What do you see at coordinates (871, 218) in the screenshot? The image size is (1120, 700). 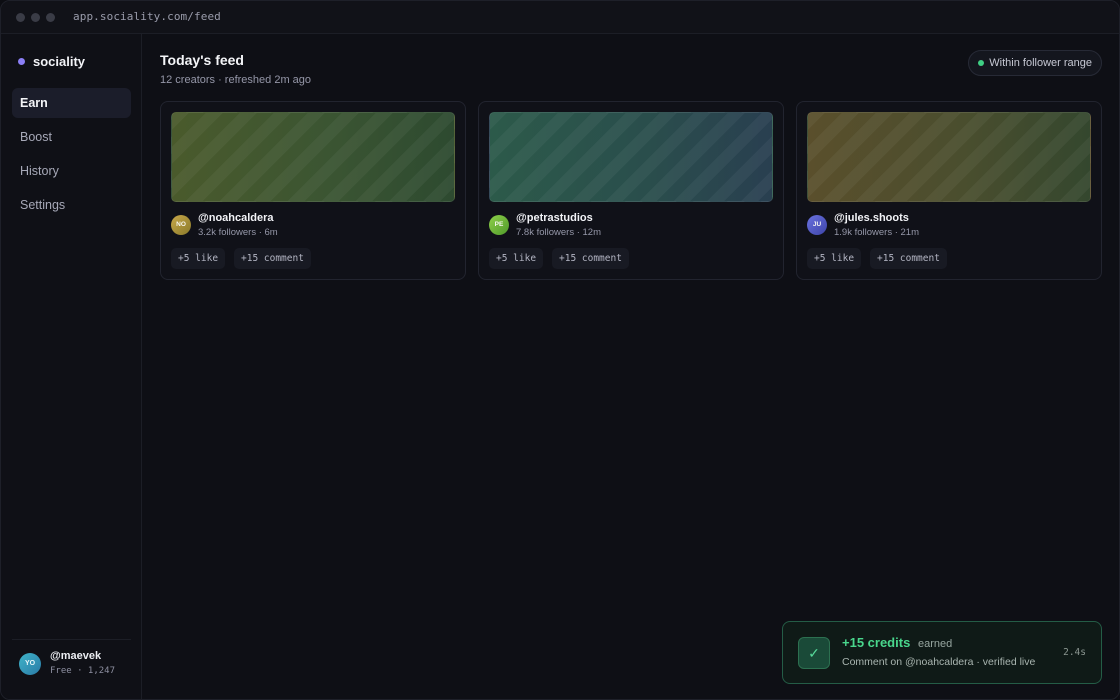 I see `creator-handle: @jules.shoots` at bounding box center [871, 218].